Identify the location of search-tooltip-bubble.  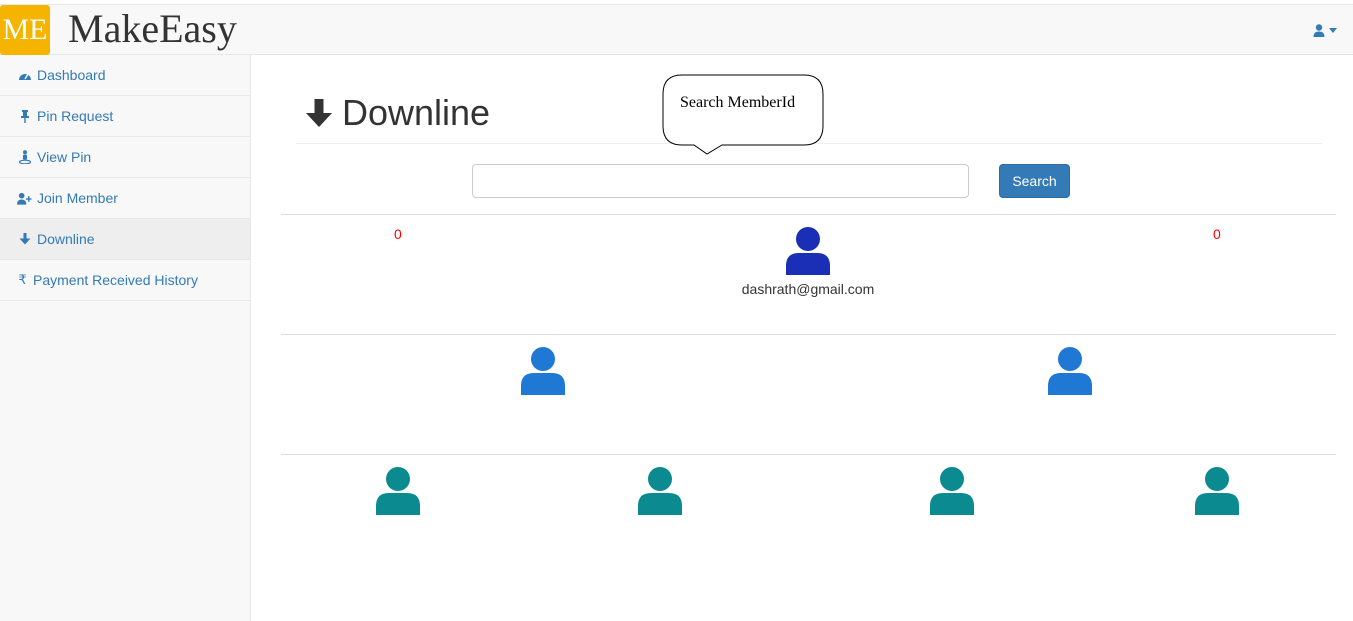
(743, 114).